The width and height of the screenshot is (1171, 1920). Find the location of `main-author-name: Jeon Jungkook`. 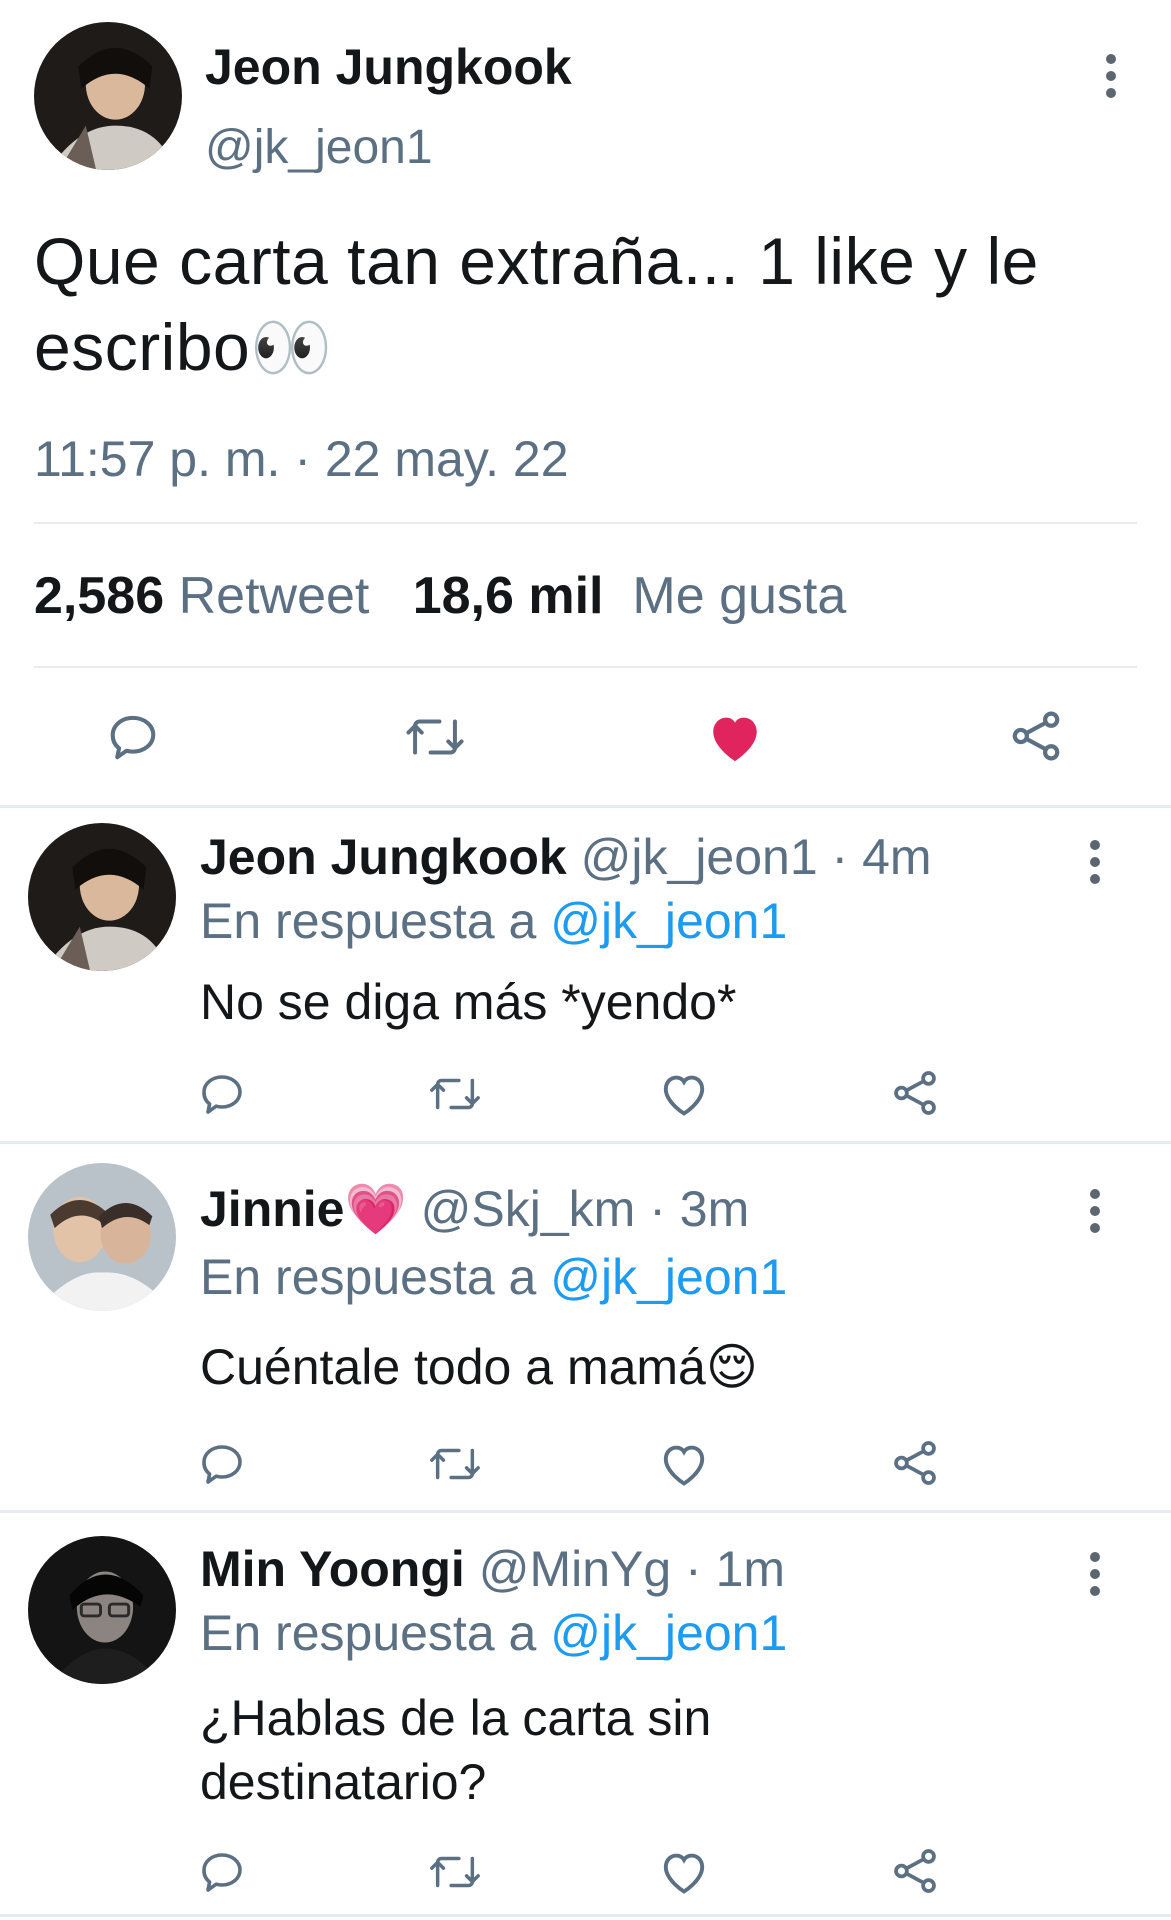

main-author-name: Jeon Jungkook is located at coordinates (388, 67).